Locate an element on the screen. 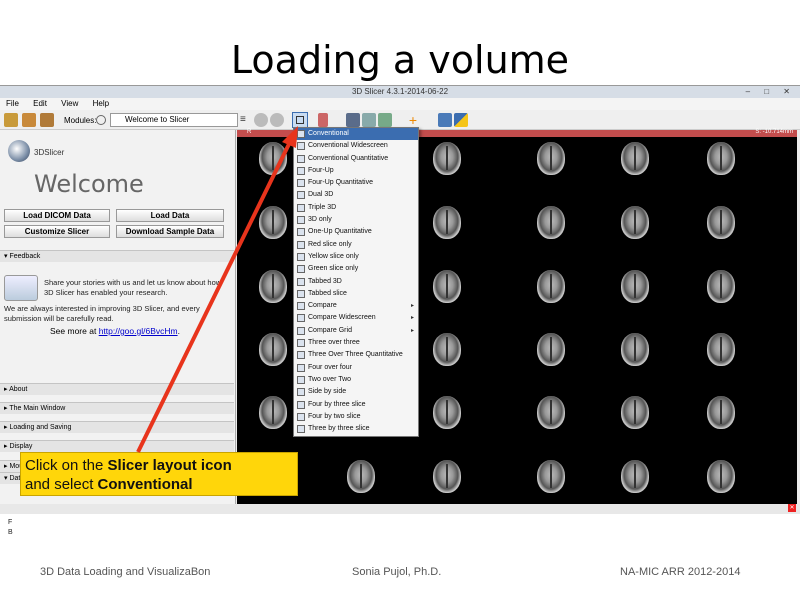 The width and height of the screenshot is (800, 600). section-feedback: ▾ Feedback is located at coordinates (117, 256).